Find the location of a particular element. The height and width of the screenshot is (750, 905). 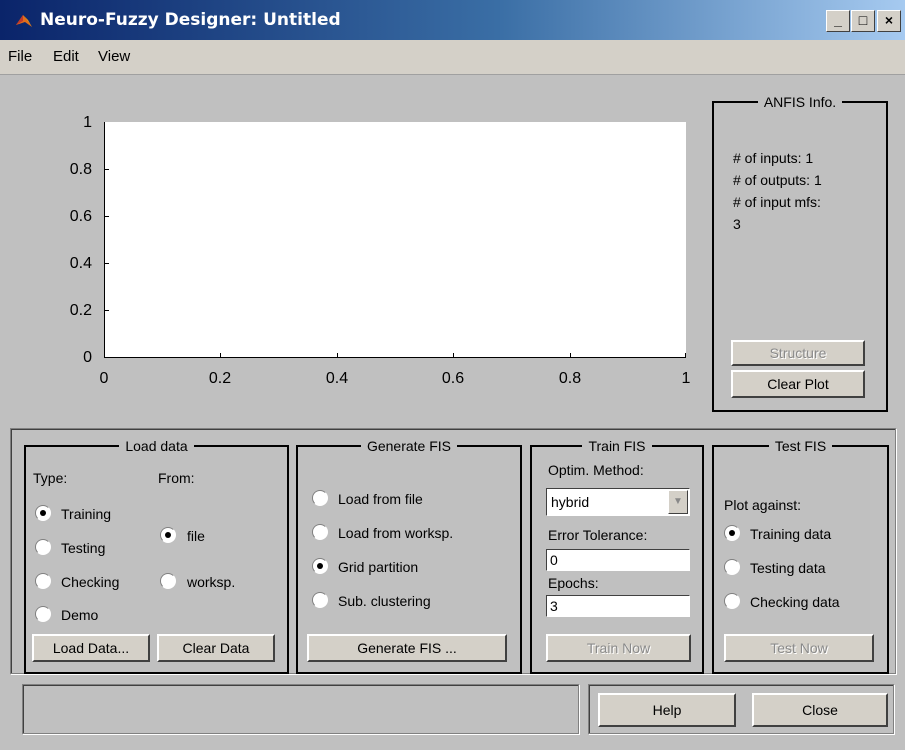

minimize-button: _ is located at coordinates (838, 21).